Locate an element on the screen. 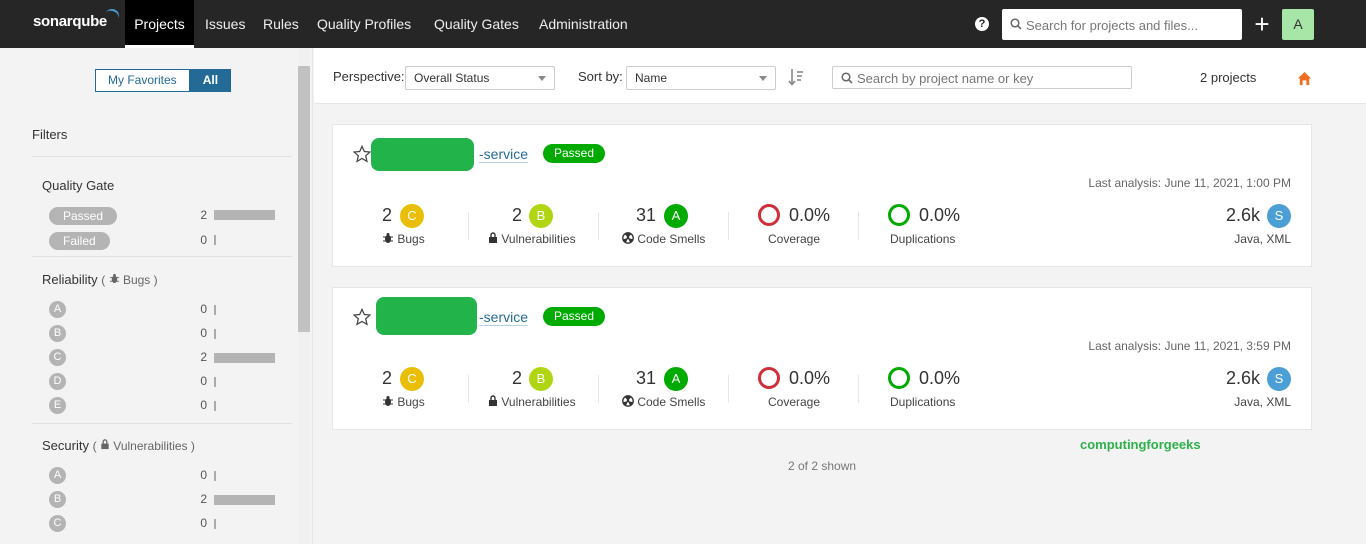  quality-gate-facet-title: Quality Gate is located at coordinates (78, 185).